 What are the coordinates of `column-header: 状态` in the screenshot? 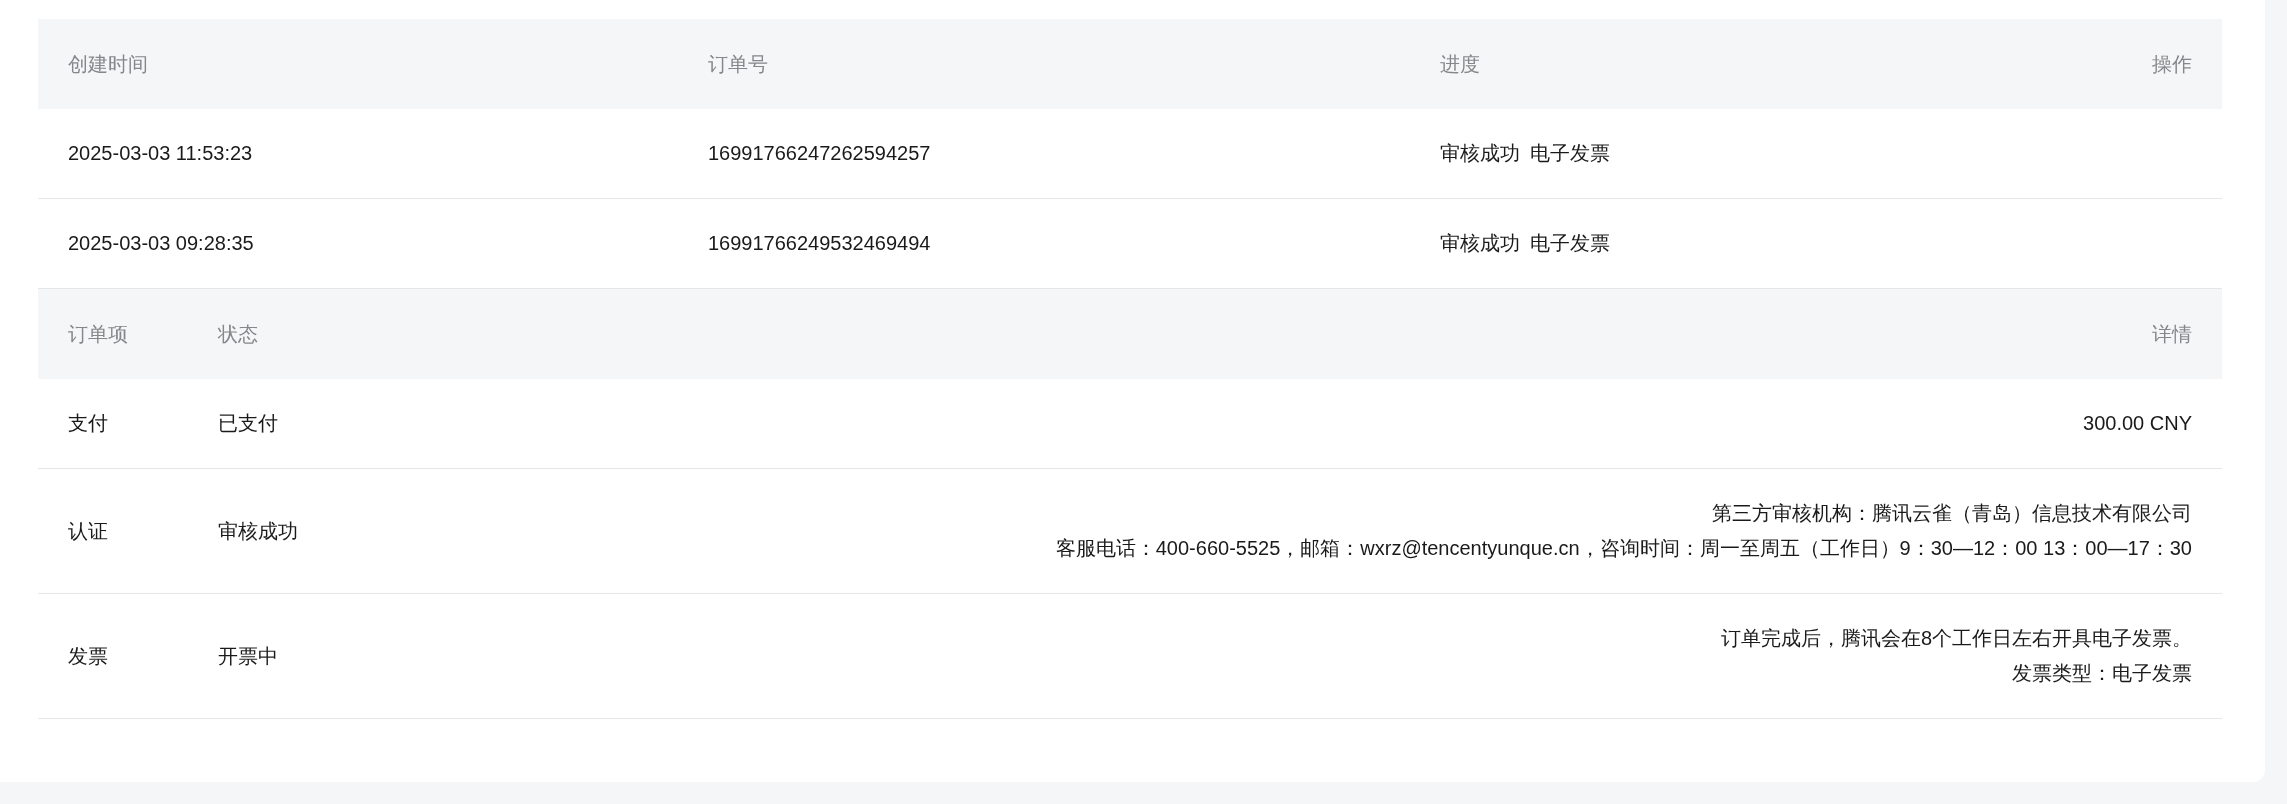 It's located at (238, 334).